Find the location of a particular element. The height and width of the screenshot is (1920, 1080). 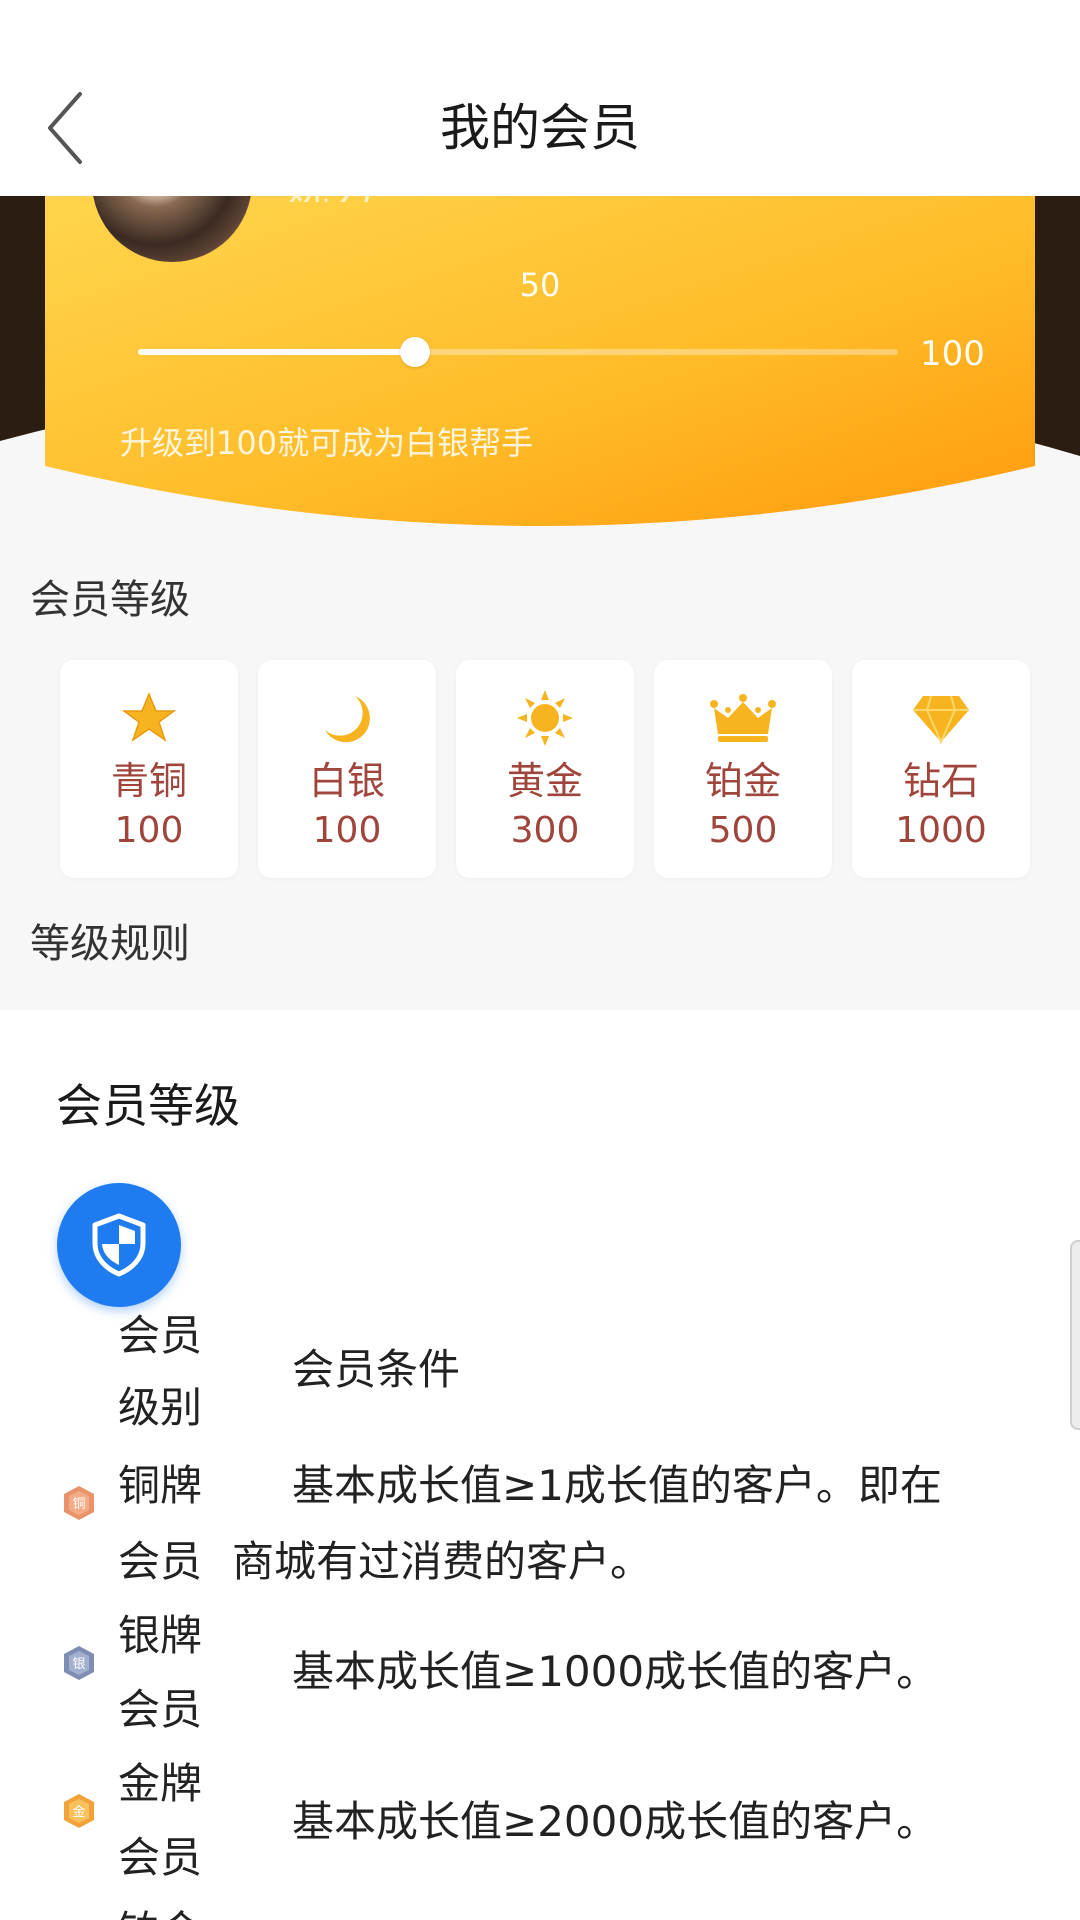

row-gold-label-line1: 金牌 is located at coordinates (160, 1783).